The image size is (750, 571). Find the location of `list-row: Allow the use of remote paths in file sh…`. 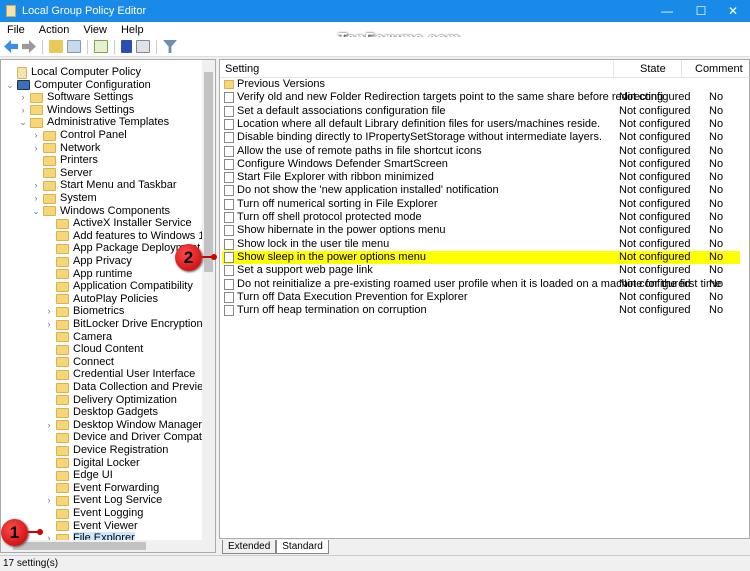

list-row: Allow the use of remote paths in file sh… is located at coordinates (481, 151).